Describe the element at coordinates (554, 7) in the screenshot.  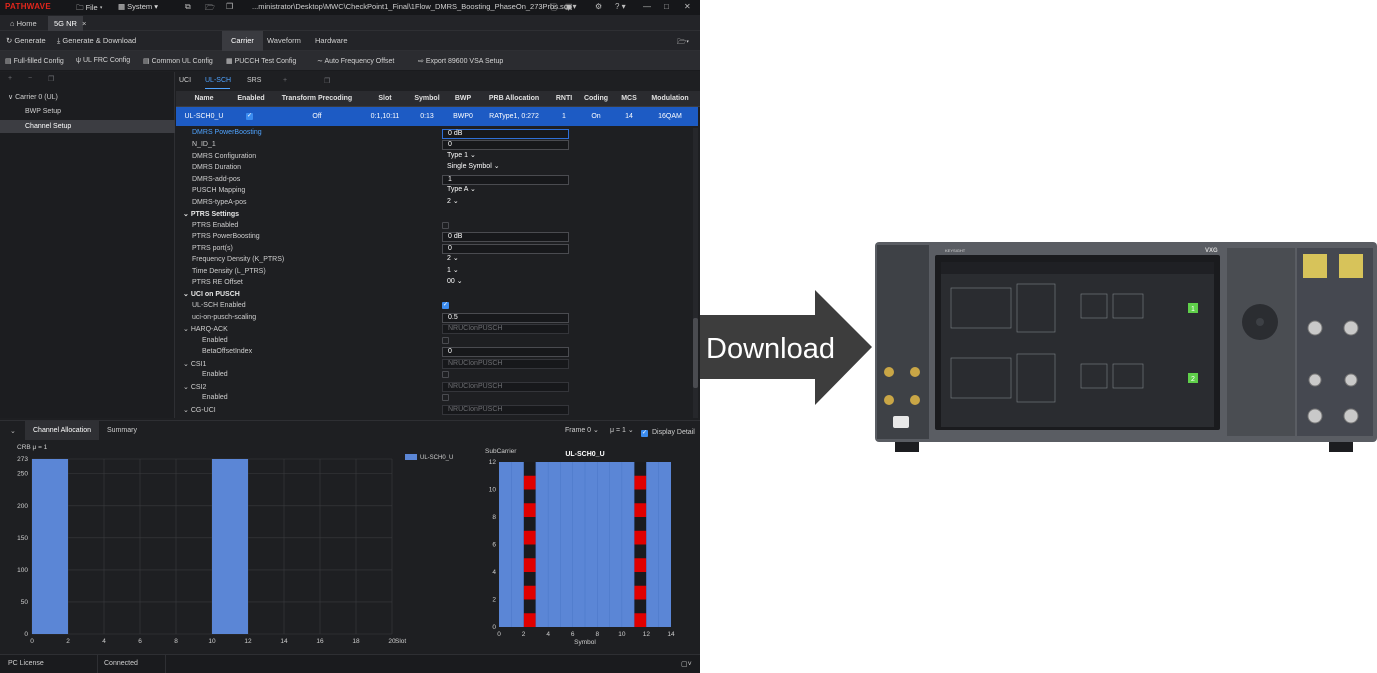
I see `info-icon: ⓘ` at that location.